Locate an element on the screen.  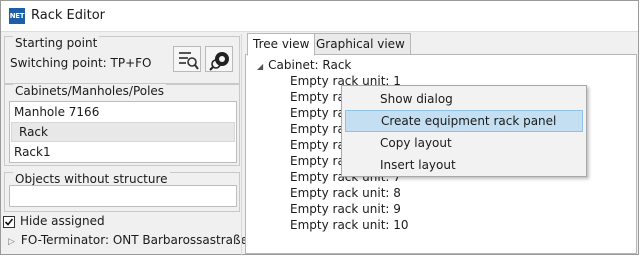
menu-item-create-equipment-rack-panel: Create equipment rack panel is located at coordinates (464, 121).